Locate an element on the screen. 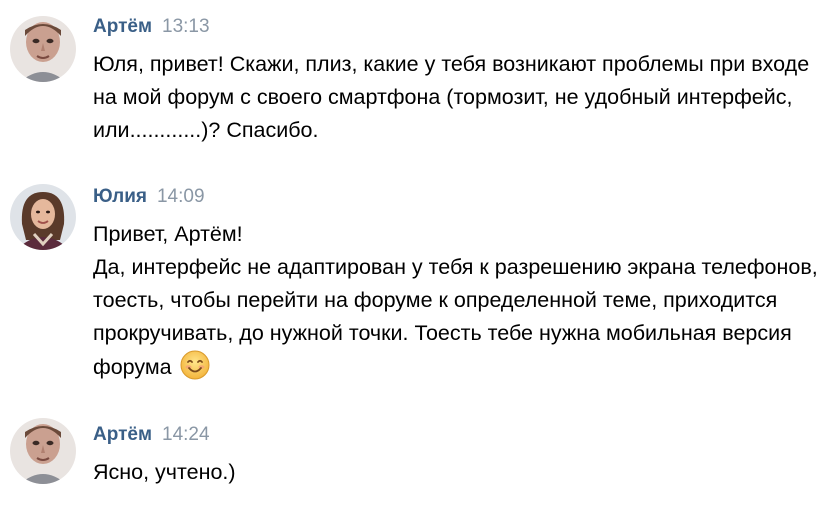  message-time: 14:24 is located at coordinates (186, 434).